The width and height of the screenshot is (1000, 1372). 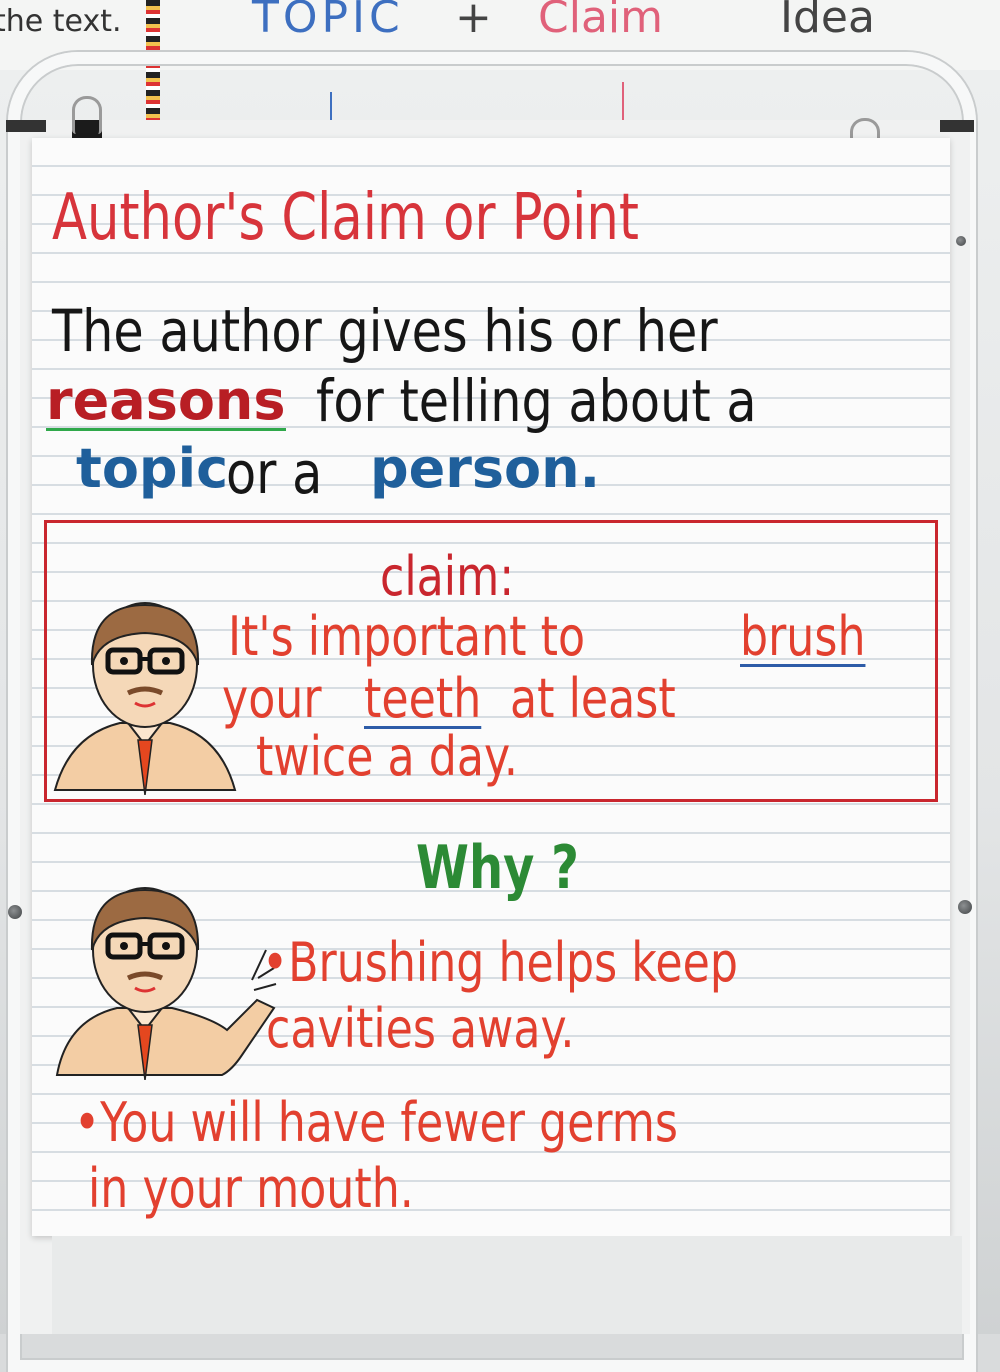 I want to click on claim-label: claim:, so click(x=447, y=576).